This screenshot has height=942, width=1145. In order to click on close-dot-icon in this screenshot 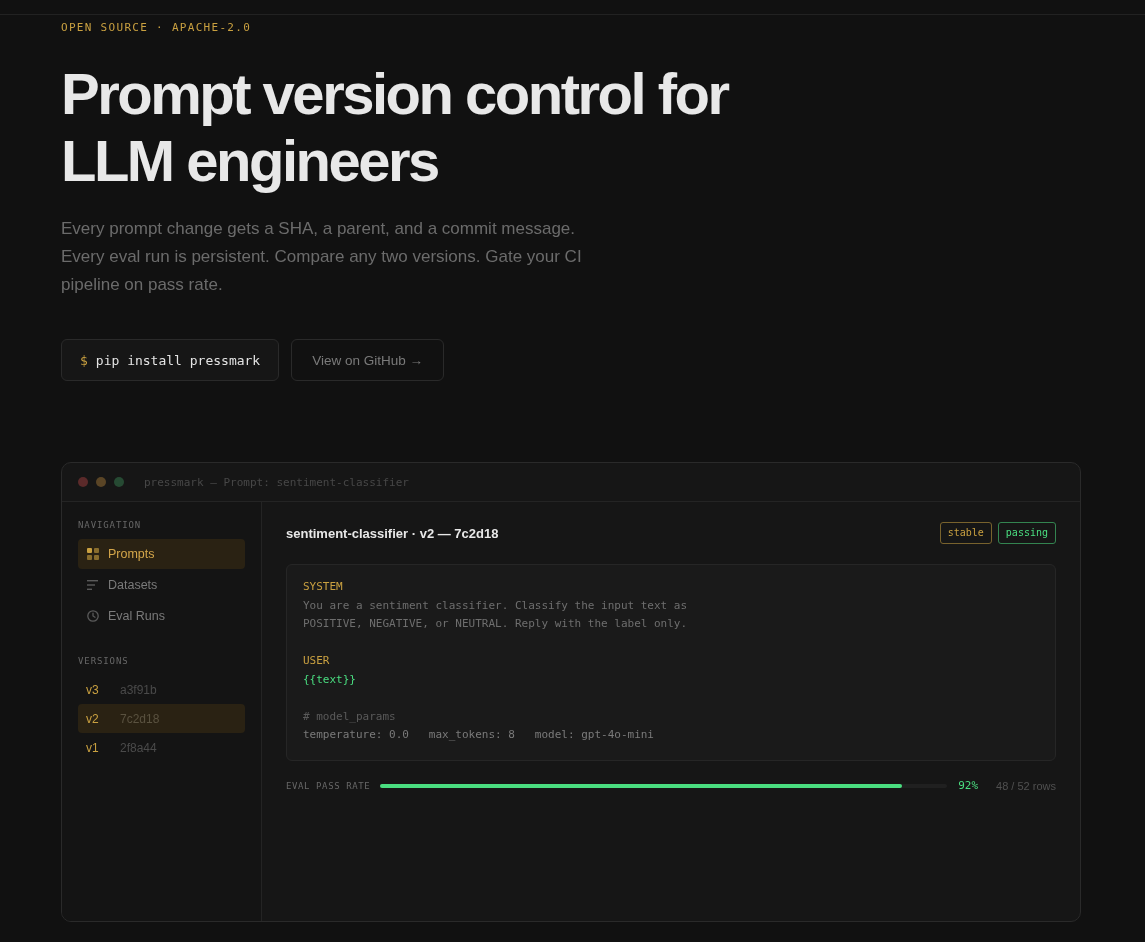, I will do `click(83, 482)`.